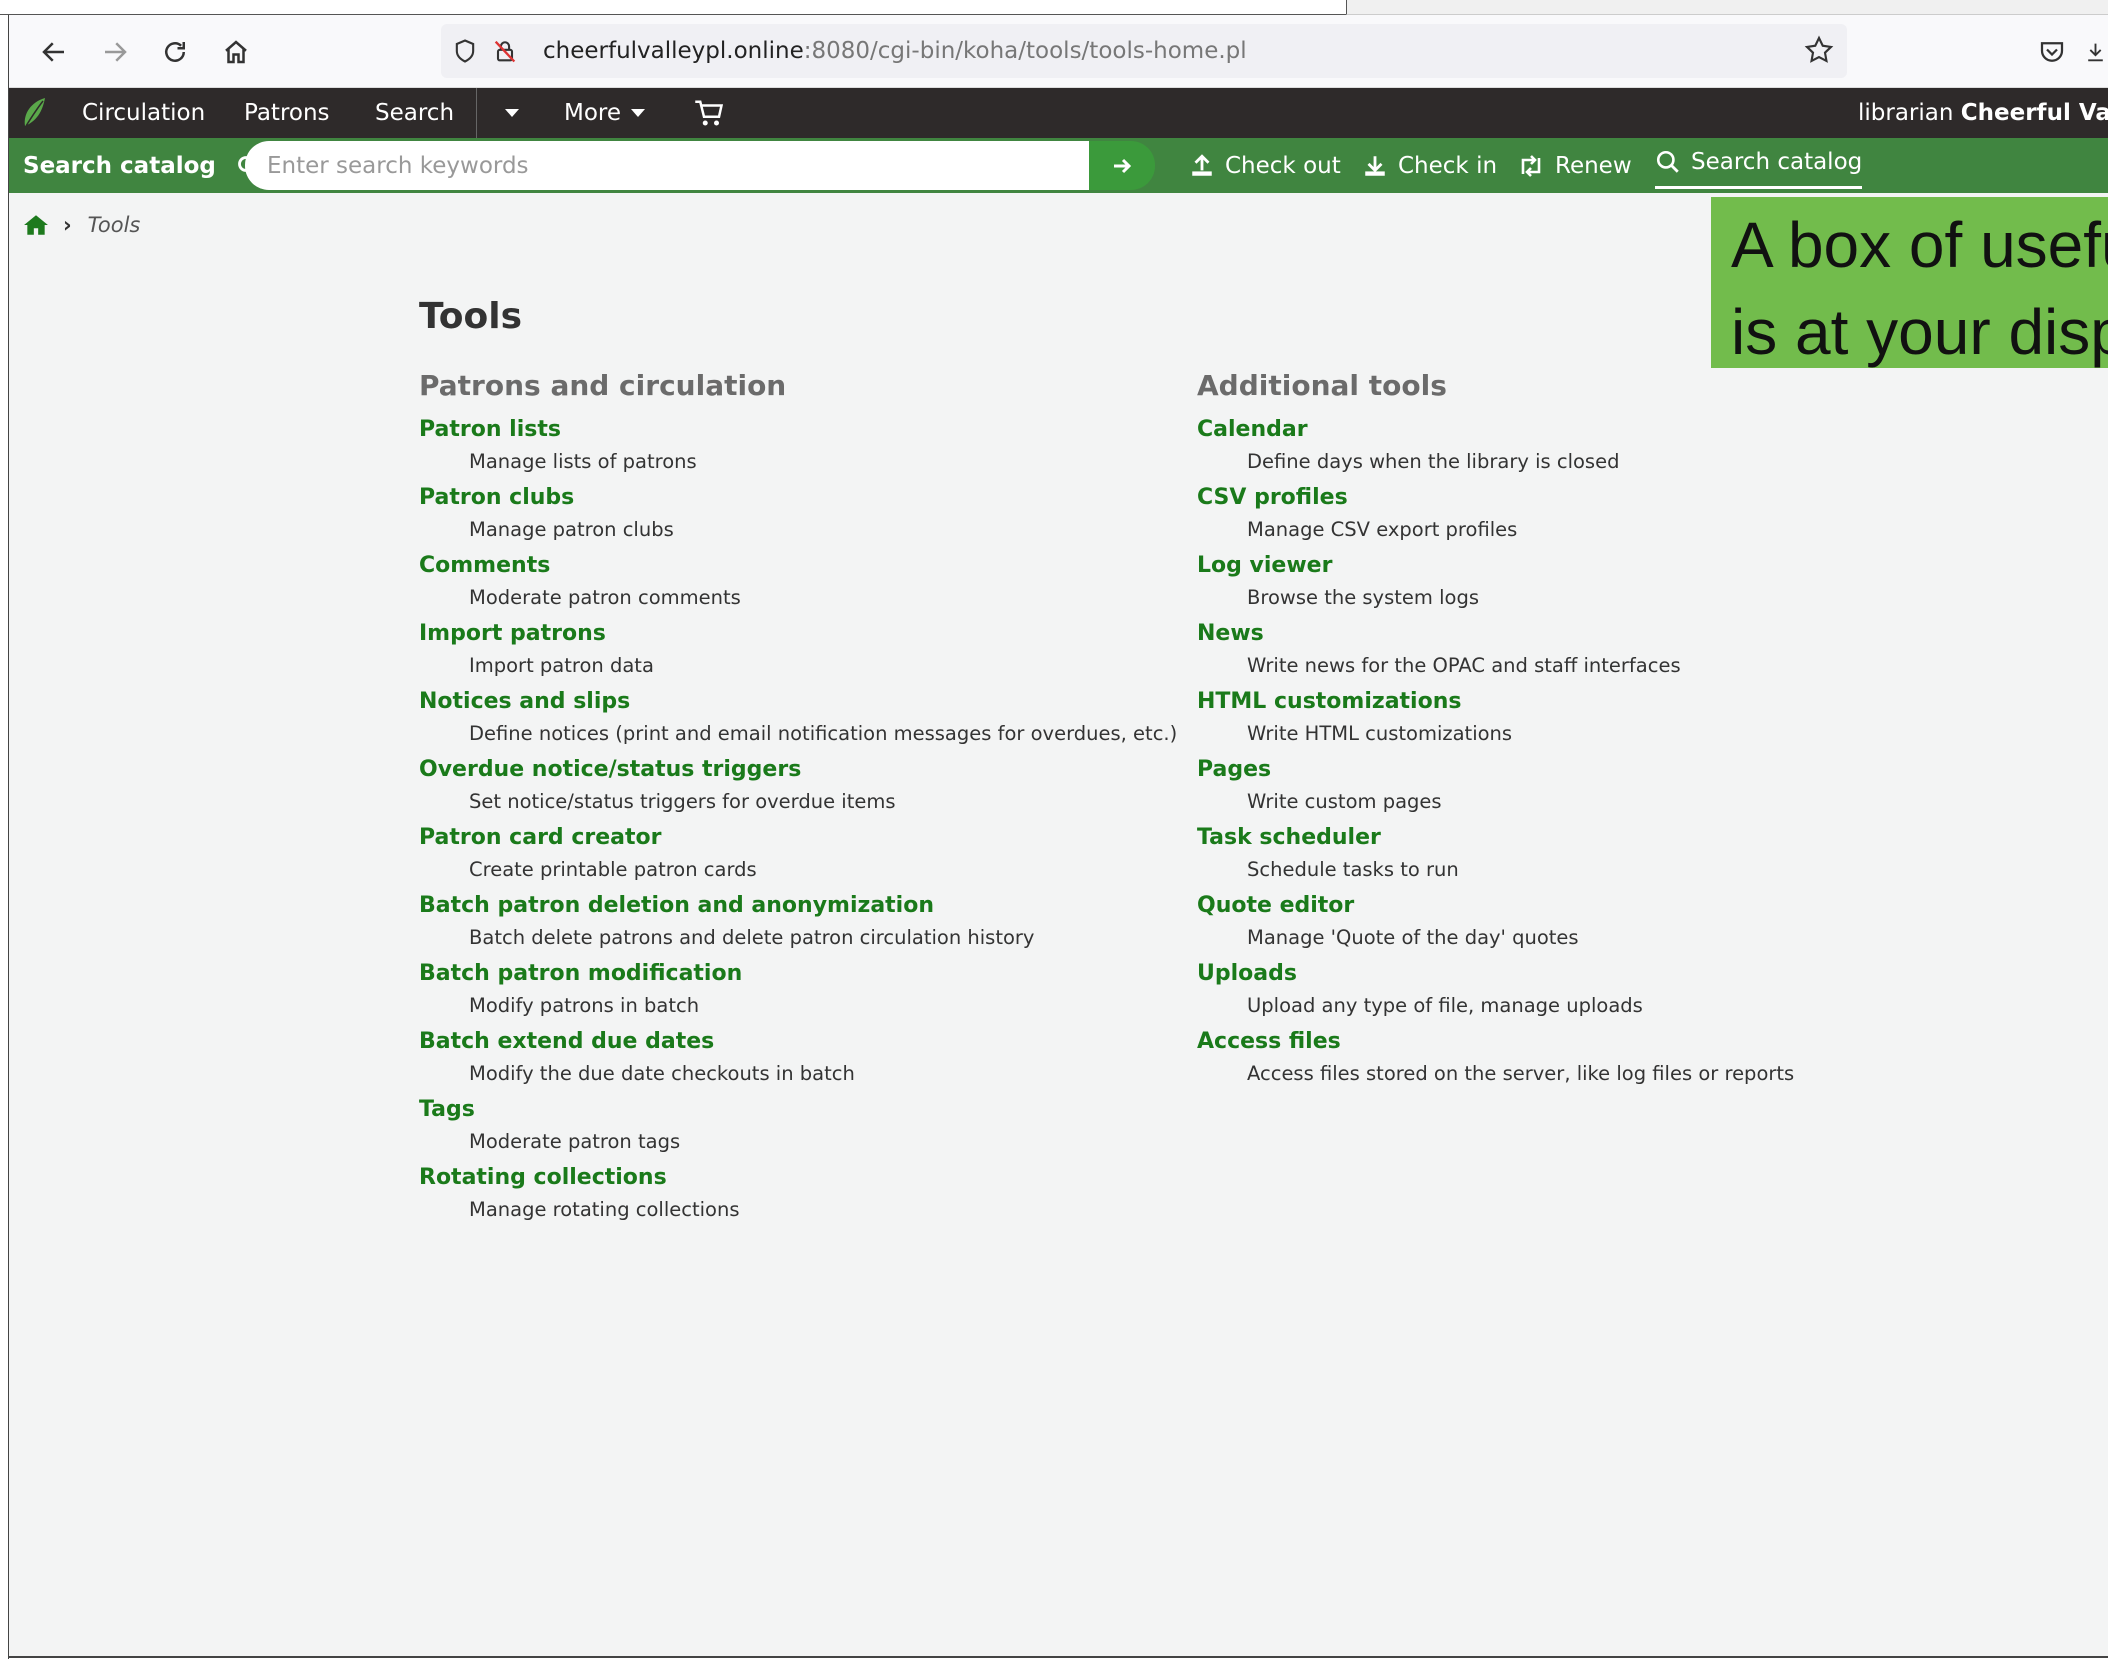 This screenshot has height=1659, width=2108. Describe the element at coordinates (1495, 634) in the screenshot. I see `tool-link: News` at that location.